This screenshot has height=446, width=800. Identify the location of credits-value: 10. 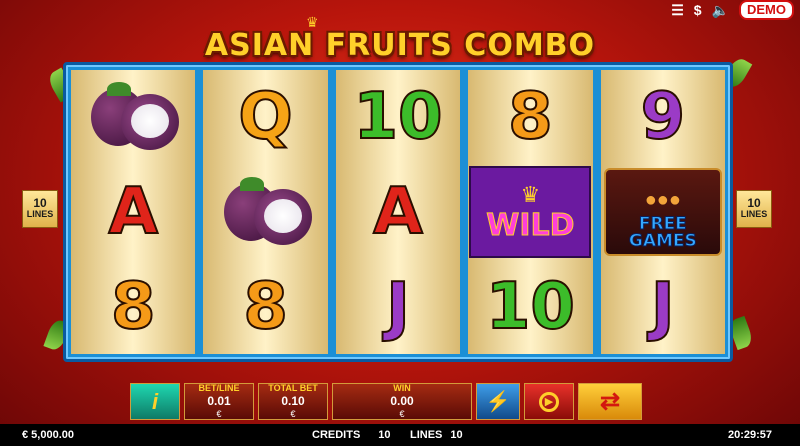
(384, 435).